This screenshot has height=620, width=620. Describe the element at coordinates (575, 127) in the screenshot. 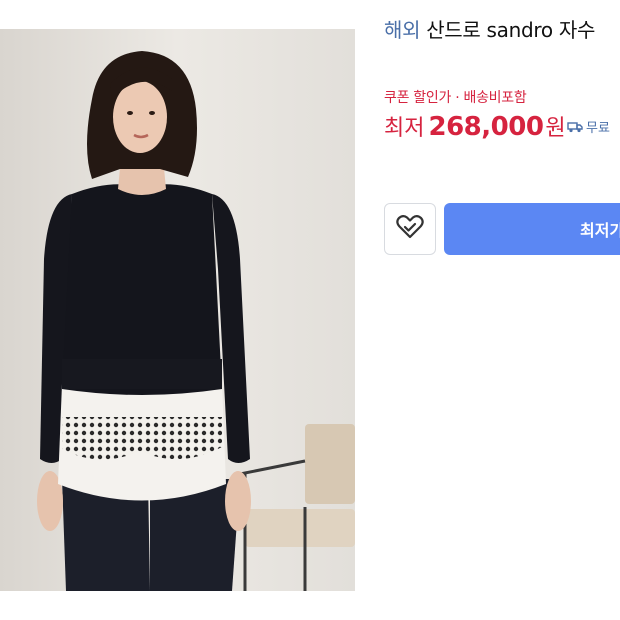

I see `truck-icon` at that location.